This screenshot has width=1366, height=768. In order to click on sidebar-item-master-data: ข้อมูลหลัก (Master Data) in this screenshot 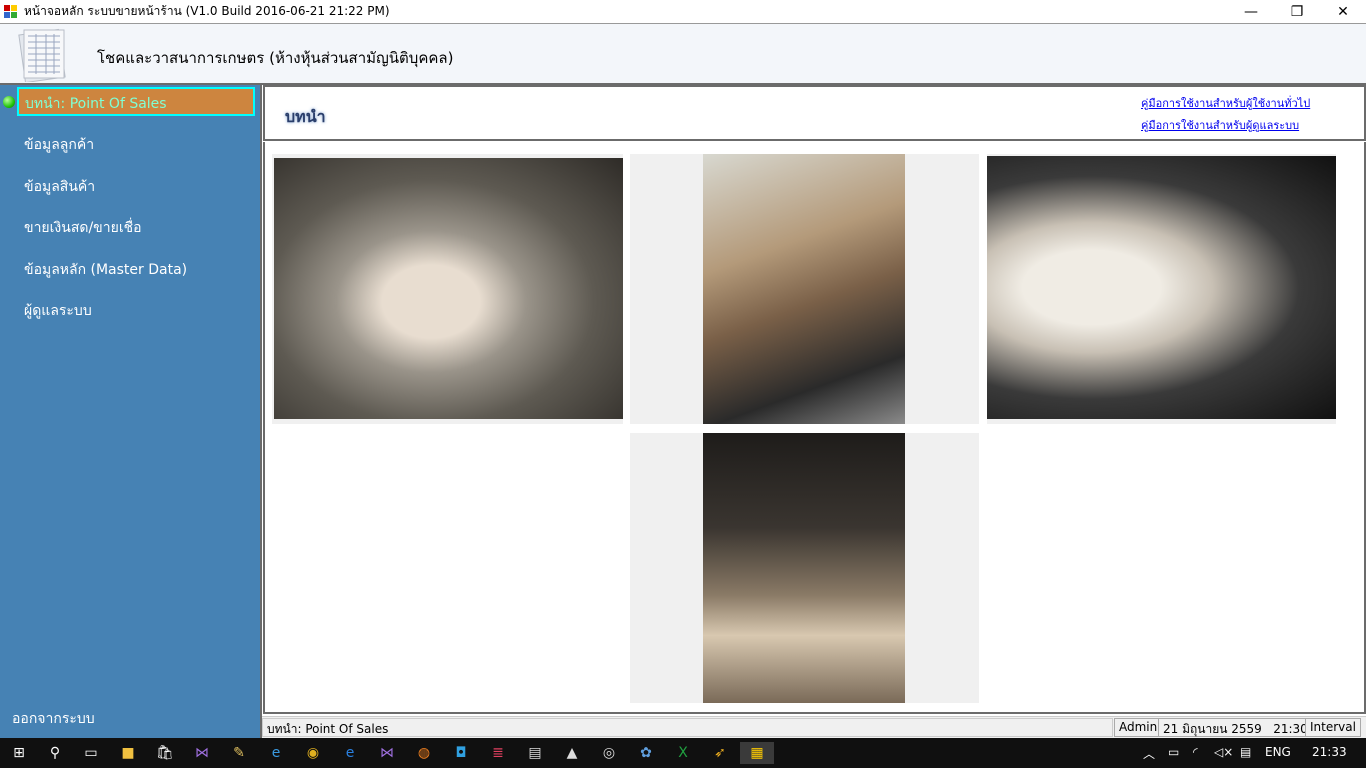, I will do `click(105, 270)`.